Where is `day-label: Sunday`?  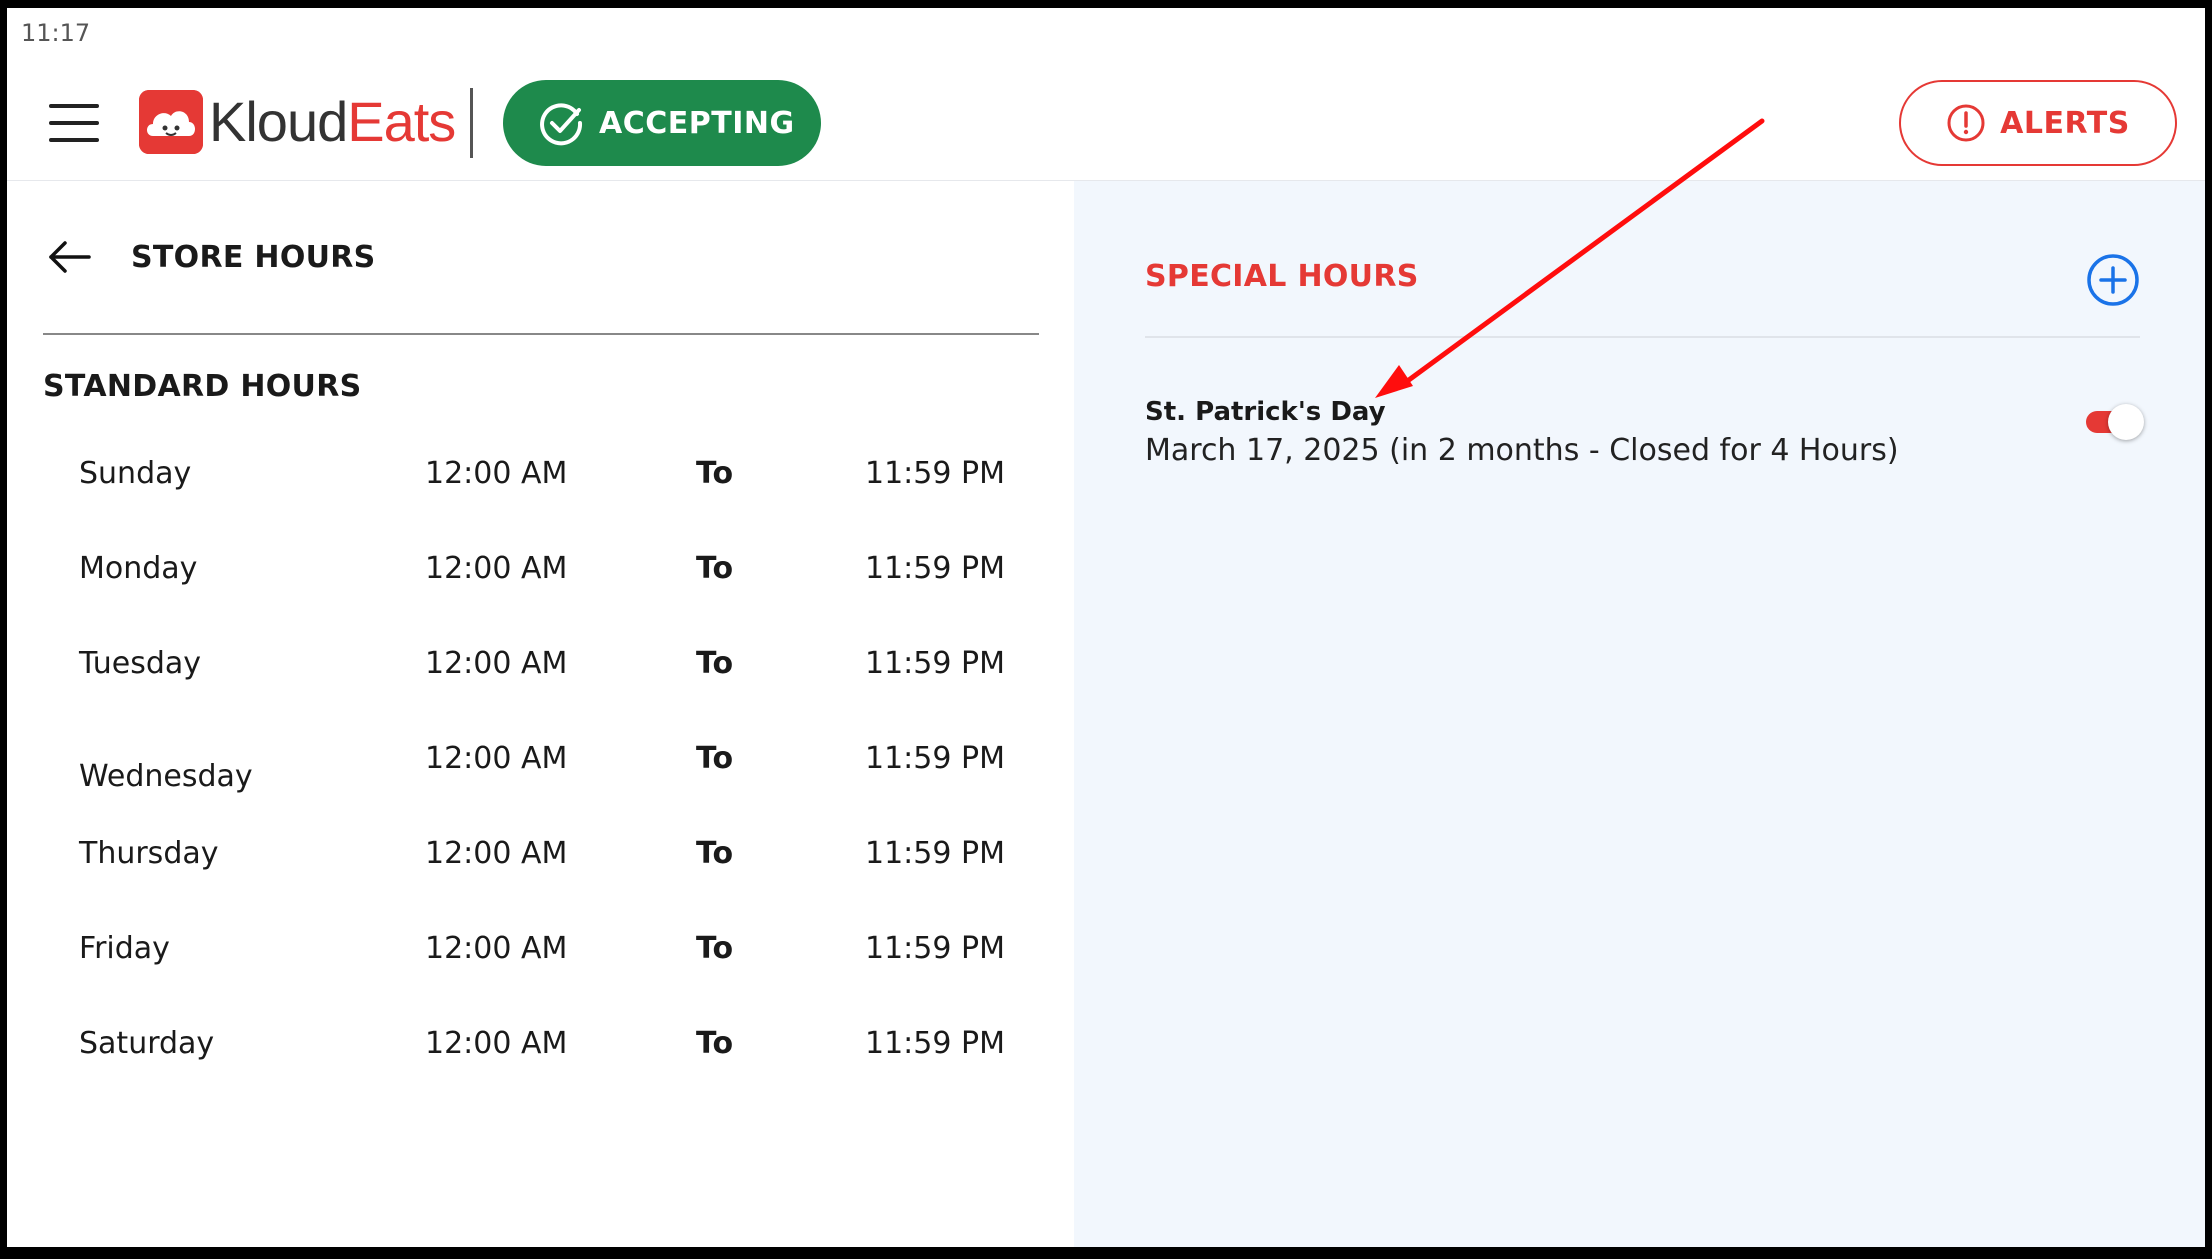 day-label: Sunday is located at coordinates (135, 473).